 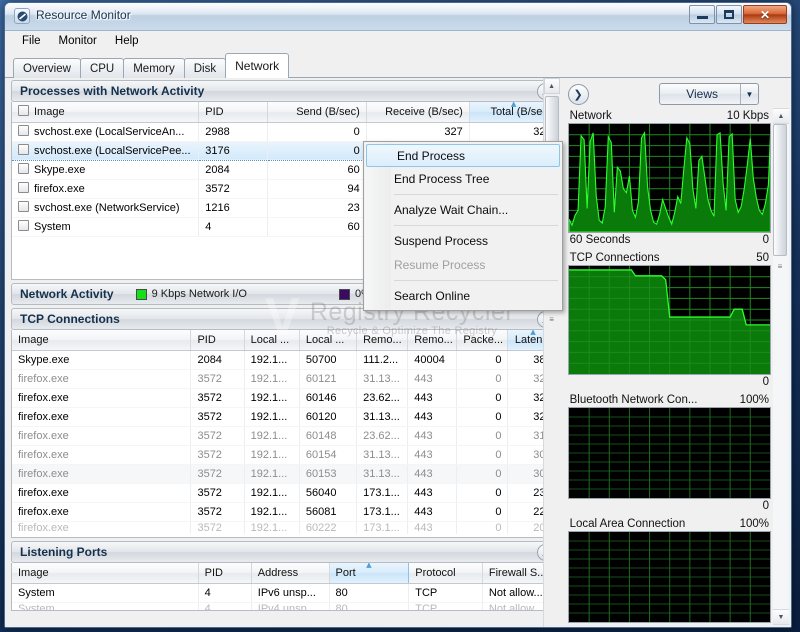 I want to click on context-menu-item-end-process: End Process, so click(x=463, y=155).